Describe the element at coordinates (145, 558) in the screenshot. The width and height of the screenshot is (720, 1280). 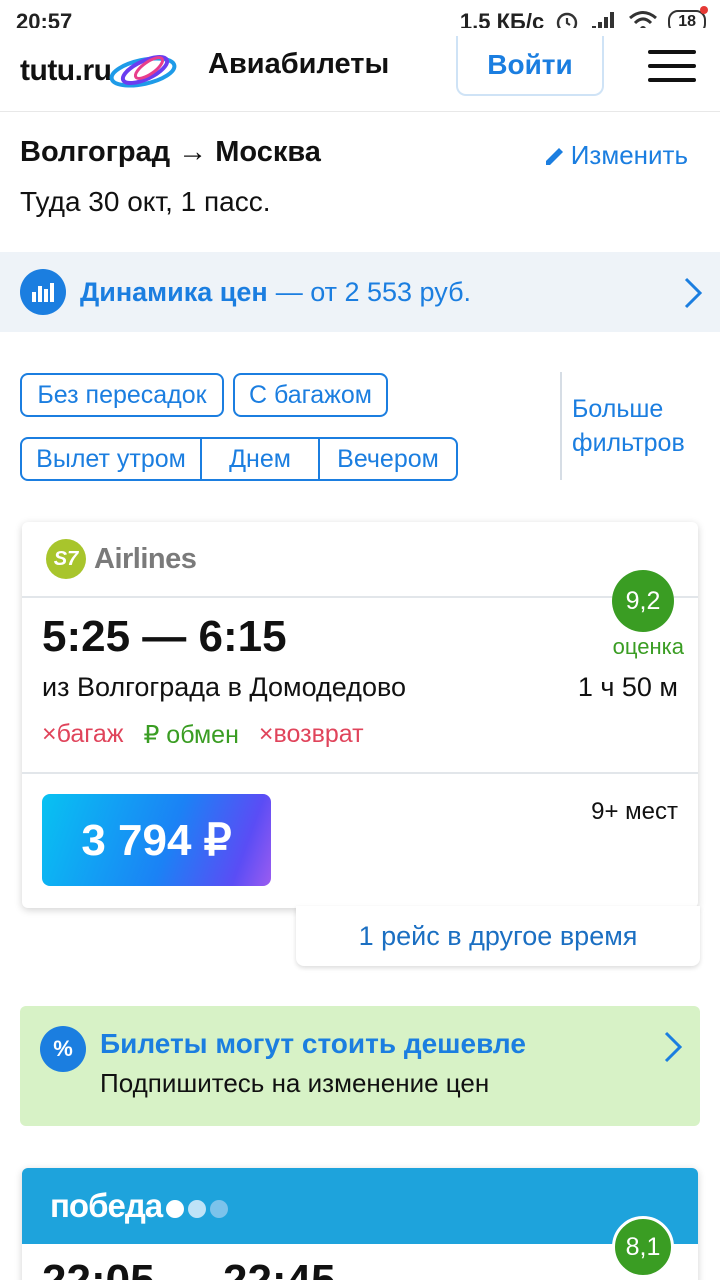
I see `airline-name: Airlines` at that location.